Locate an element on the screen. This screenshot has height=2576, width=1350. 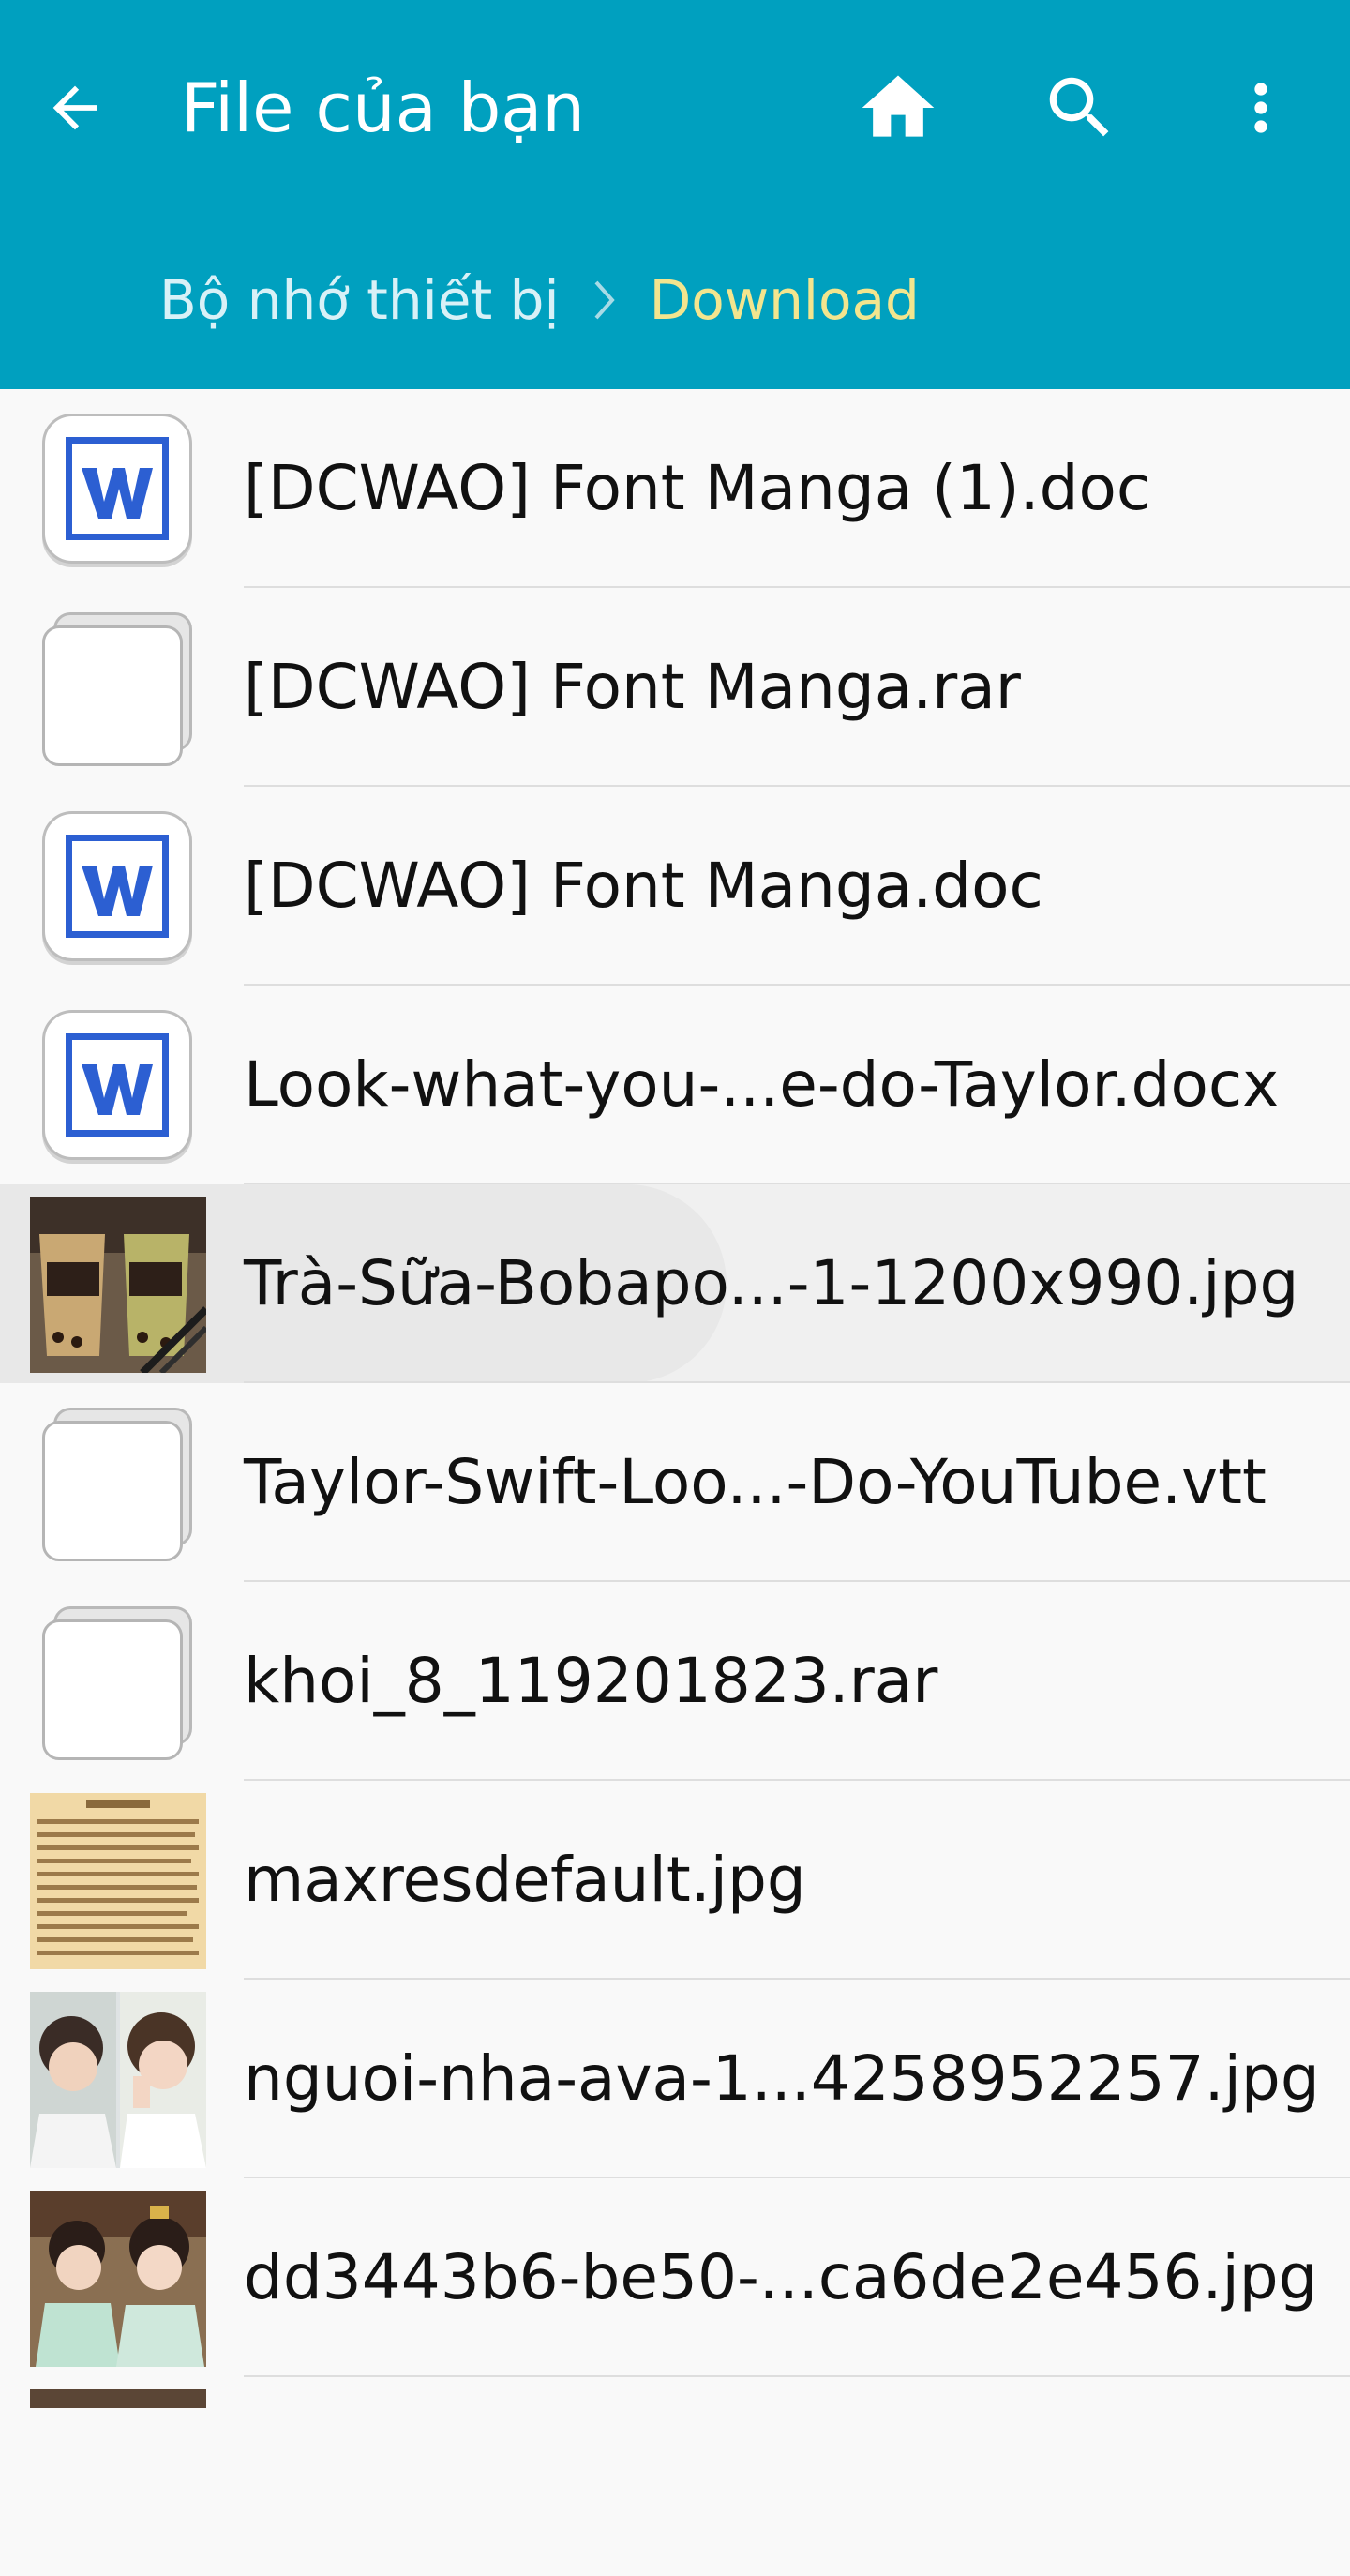
file-row: [DCWAO] Font Manga.rar is located at coordinates (675, 687).